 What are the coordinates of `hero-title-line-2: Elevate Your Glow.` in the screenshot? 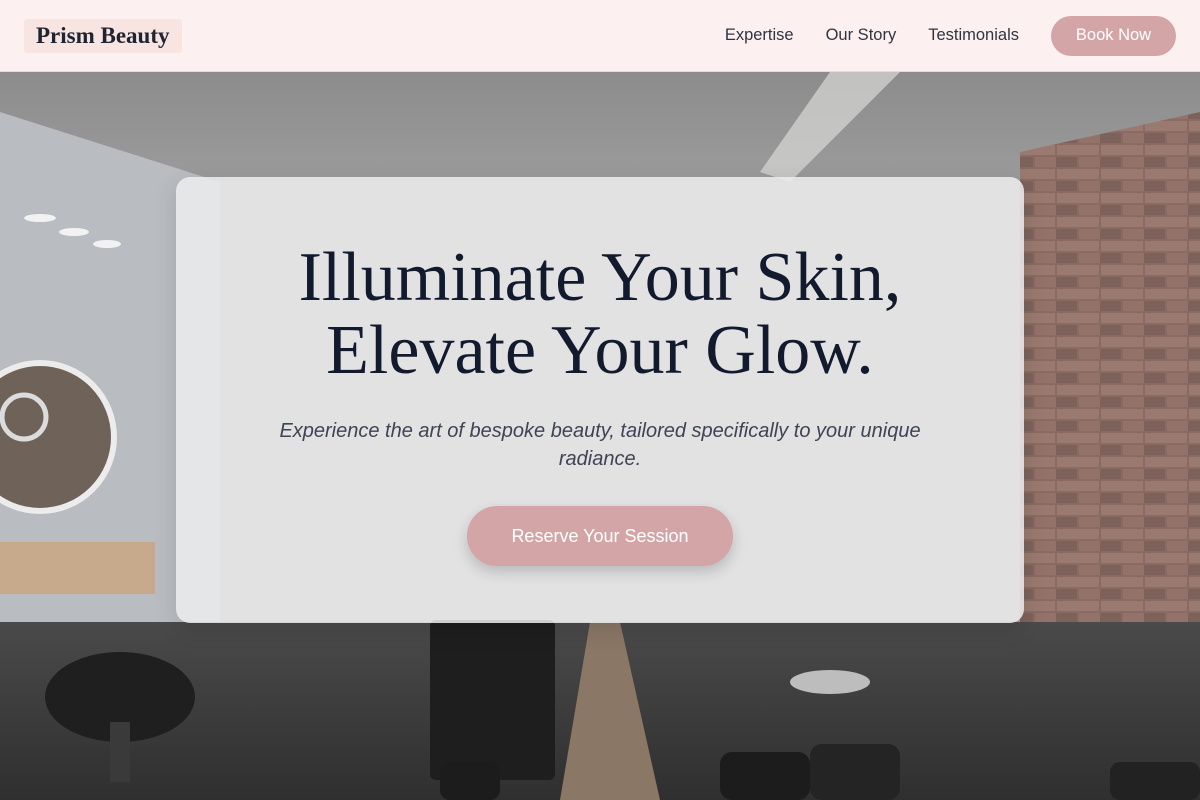 It's located at (600, 350).